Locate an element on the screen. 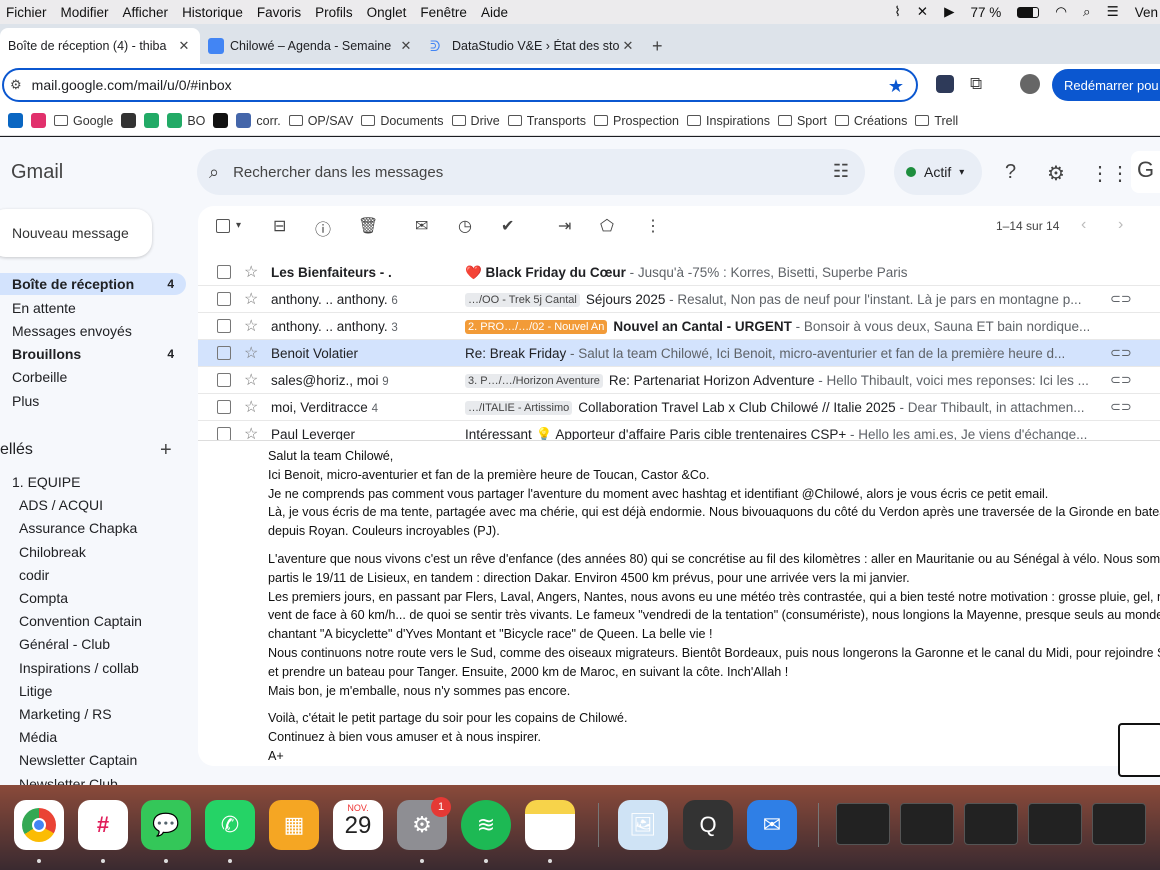 The height and width of the screenshot is (870, 1160). label-tag: 2. PRO…/…/02 - Nouvel An is located at coordinates (536, 327).